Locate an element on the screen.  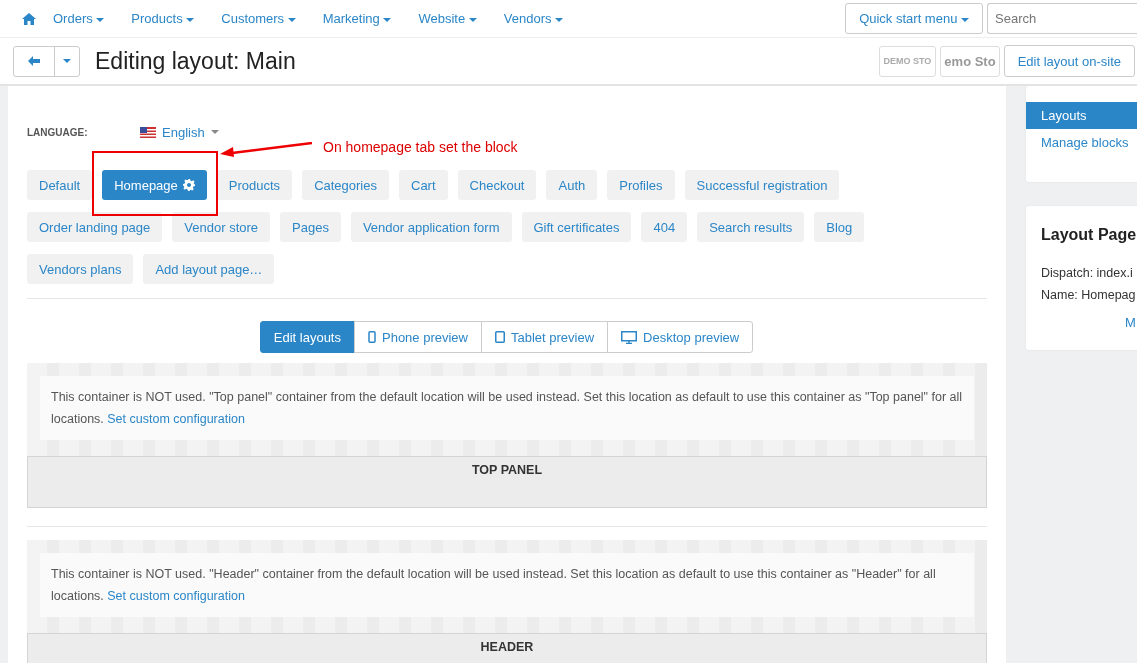
layout-tab: Search results is located at coordinates (751, 227).